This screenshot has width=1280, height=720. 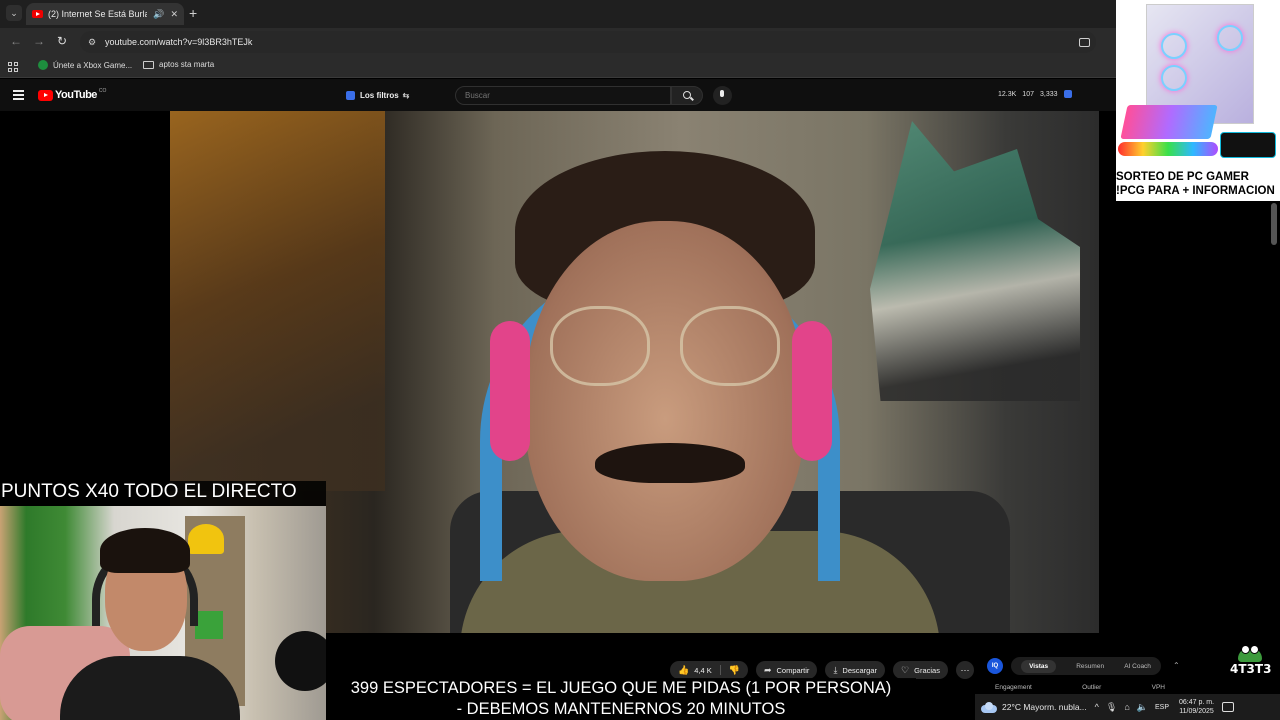 I want to click on channel-logo: 4T3T3, so click(x=1251, y=661).